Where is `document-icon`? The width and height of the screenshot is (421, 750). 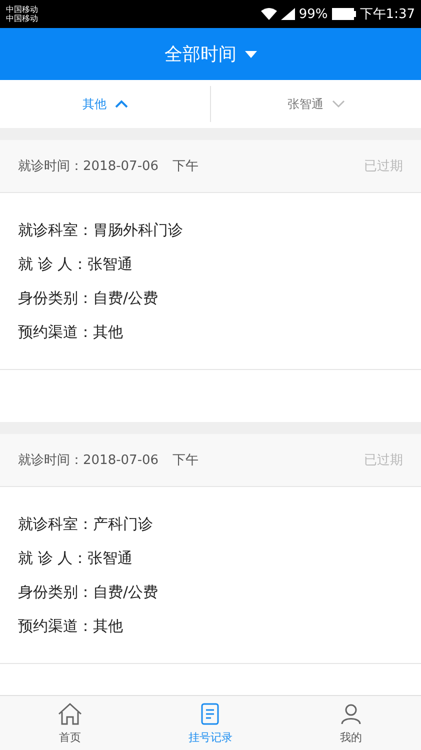
document-icon is located at coordinates (210, 714).